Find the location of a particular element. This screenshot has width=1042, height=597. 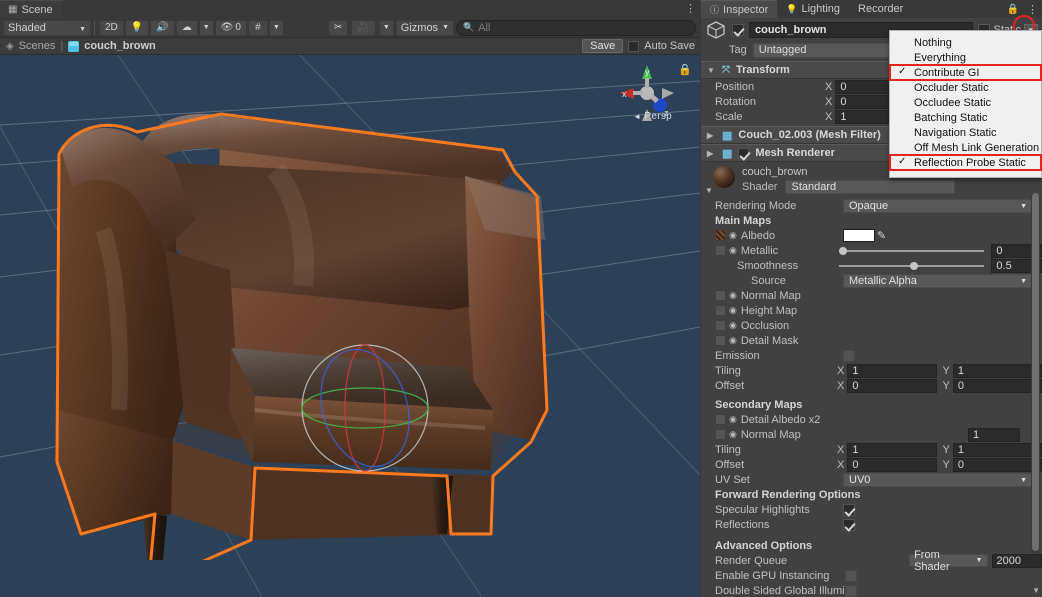

render-queue-mode-dropdown: From Shader ▼ is located at coordinates (948, 561).